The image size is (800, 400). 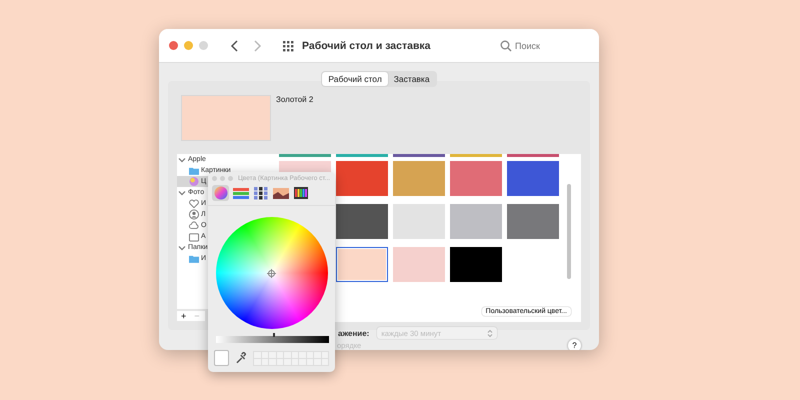 What do you see at coordinates (194, 225) in the screenshot?
I see `cloud-icon` at bounding box center [194, 225].